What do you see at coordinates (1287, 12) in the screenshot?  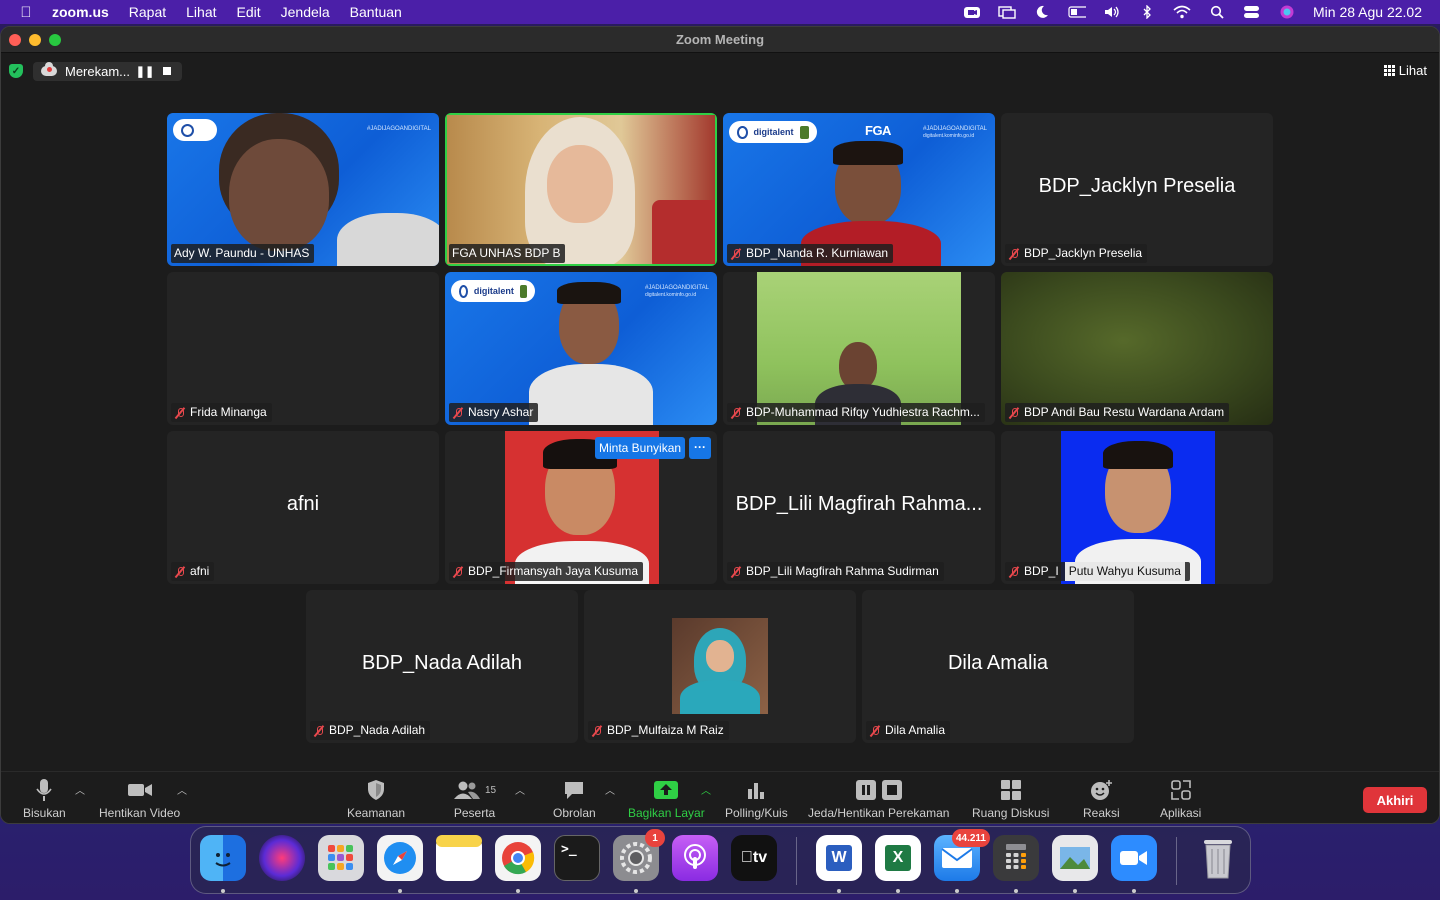 I see `siri-icon` at bounding box center [1287, 12].